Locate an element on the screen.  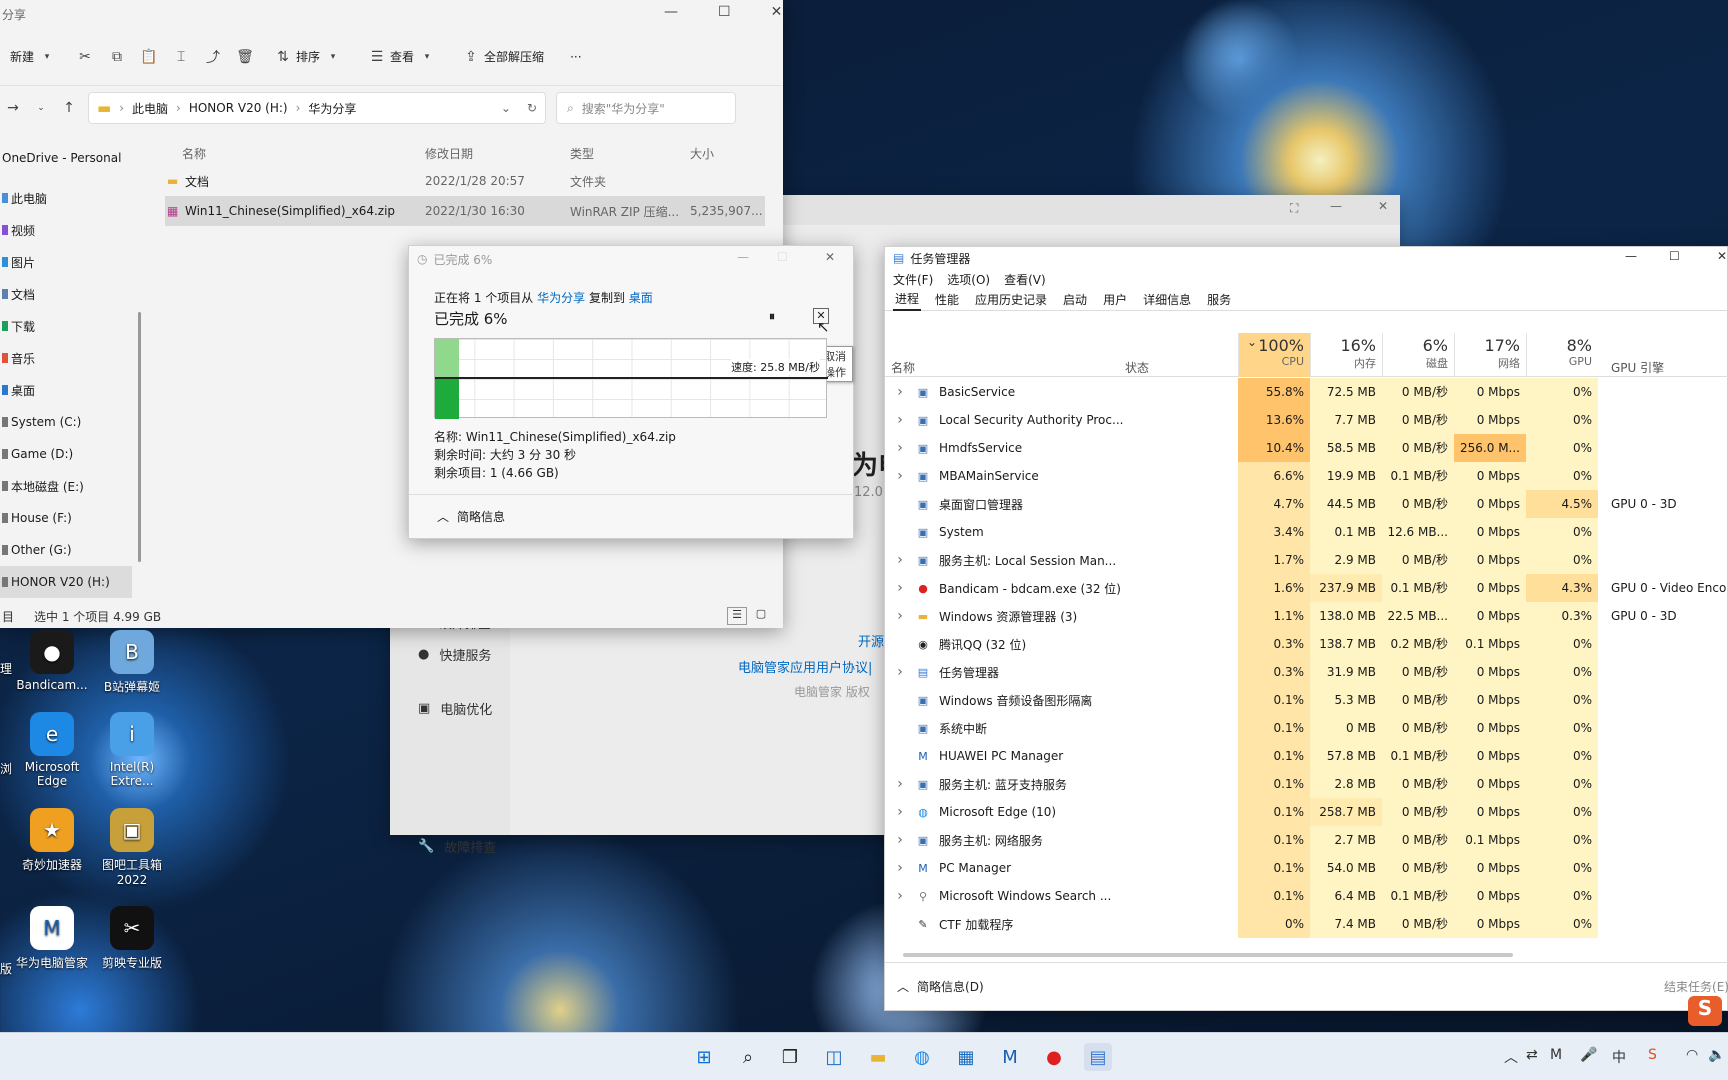
chevron-down-icon: ⌄ is located at coordinates (506, 108).